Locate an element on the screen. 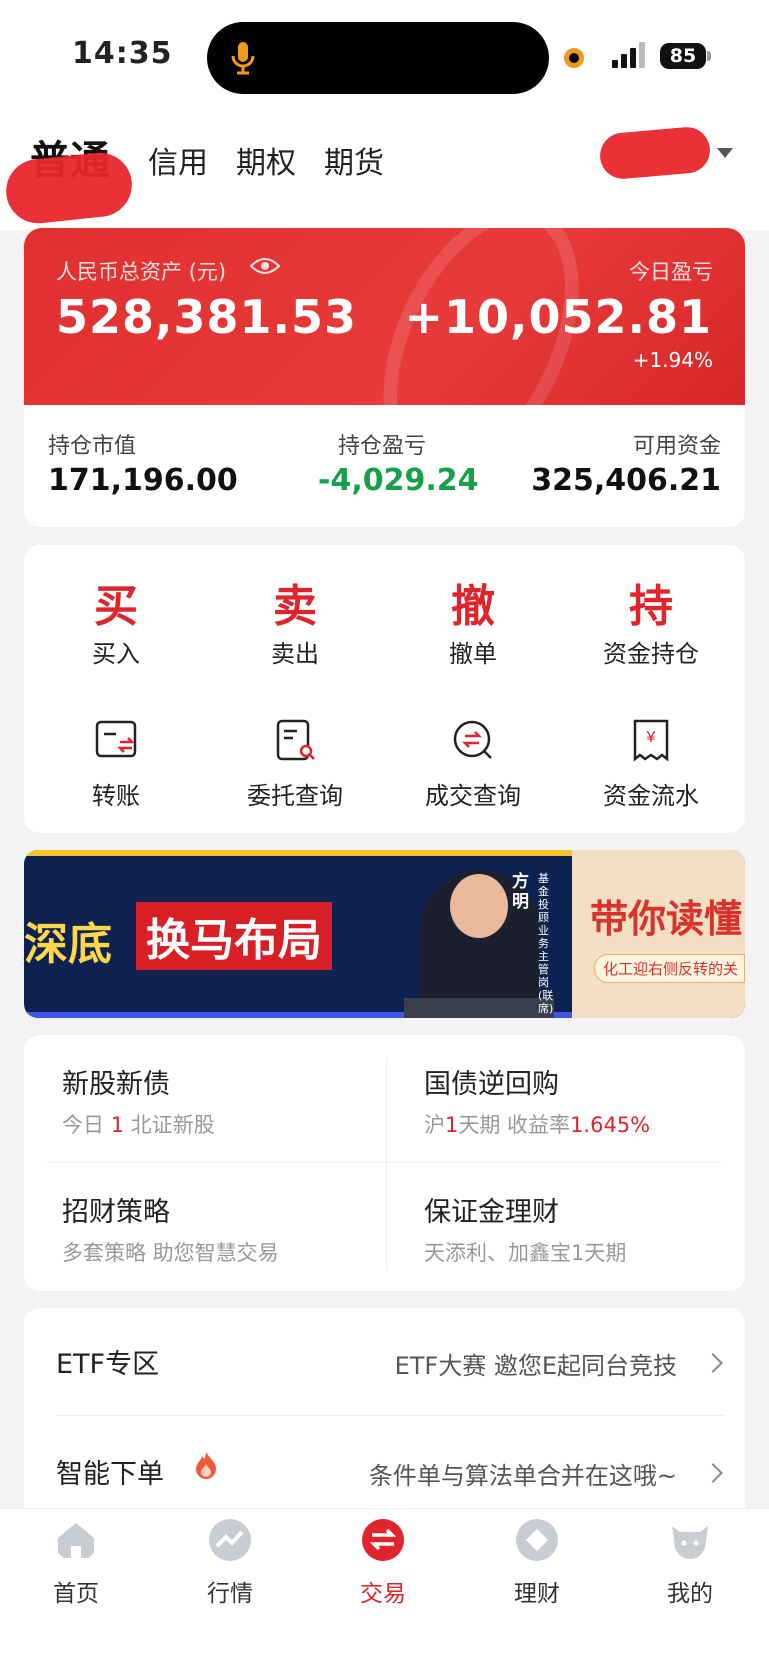  holding-value-label: 持仓市值 is located at coordinates (92, 446).